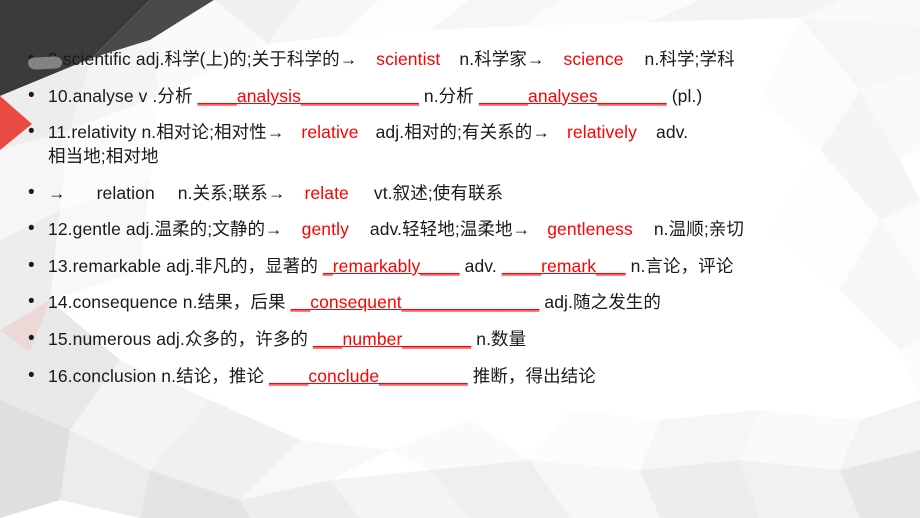 This screenshot has width=920, height=518. What do you see at coordinates (325, 229) in the screenshot?
I see `item-12-answer-1: gently` at bounding box center [325, 229].